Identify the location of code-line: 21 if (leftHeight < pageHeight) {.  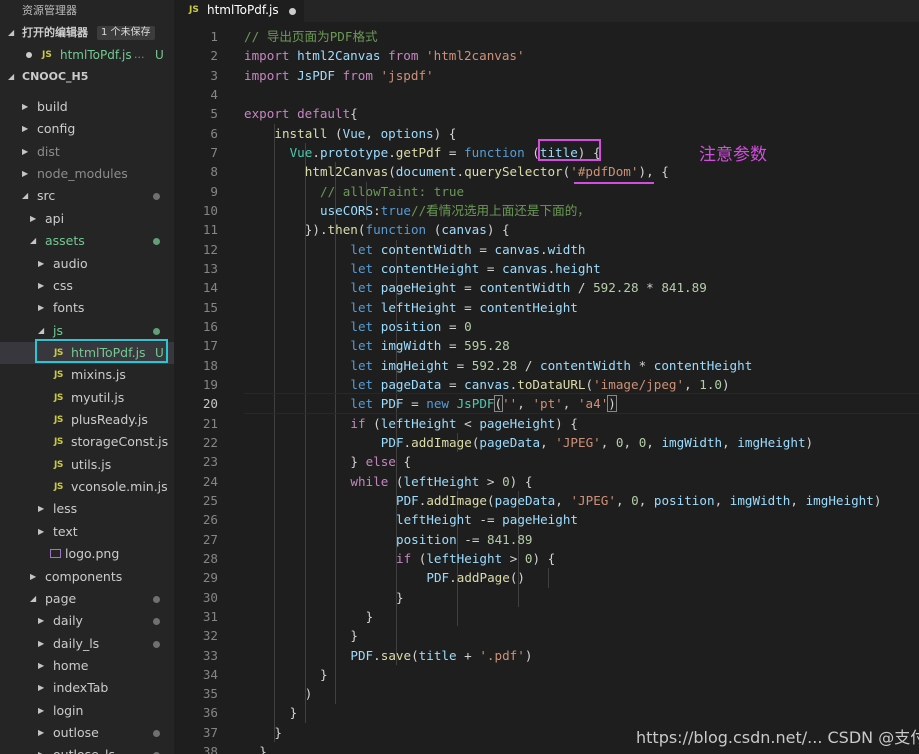
(546, 423).